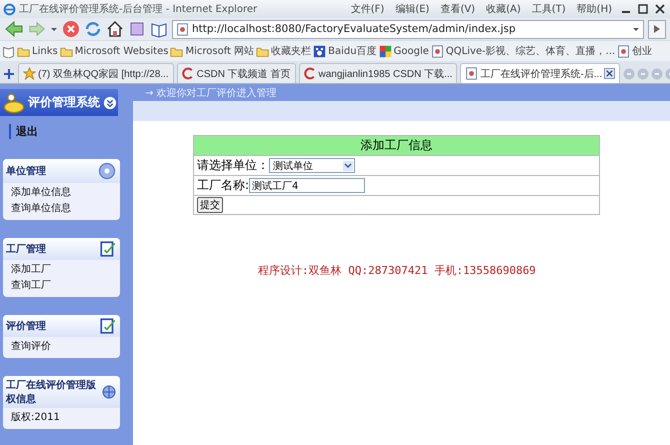 The height and width of the screenshot is (445, 670). Describe the element at coordinates (26, 326) in the screenshot. I see `section-title: 评价管理` at that location.